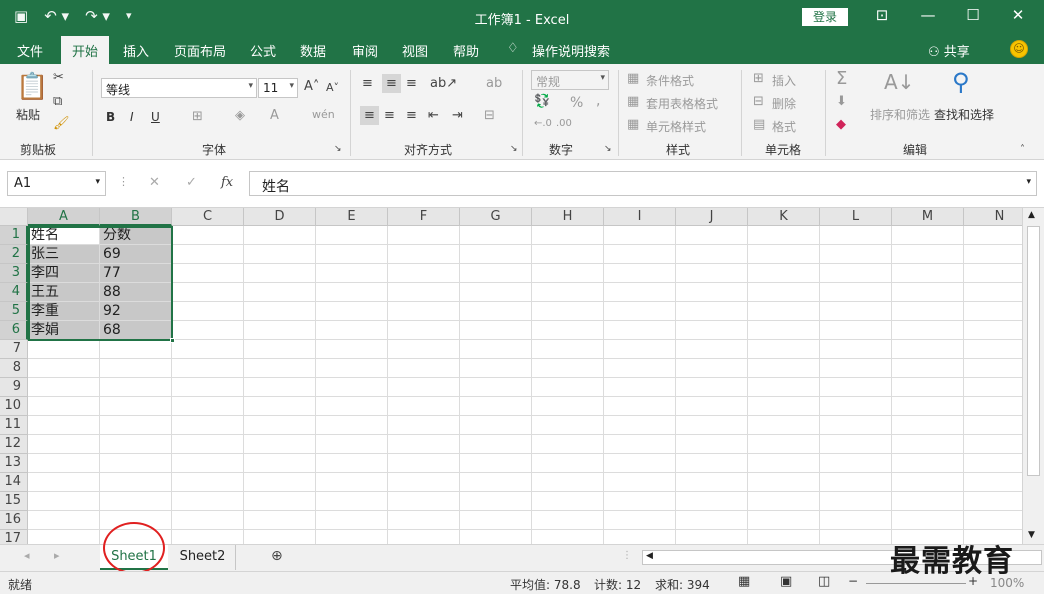 The width and height of the screenshot is (1044, 594). What do you see at coordinates (856, 387) in the screenshot?
I see `cell-l9` at bounding box center [856, 387].